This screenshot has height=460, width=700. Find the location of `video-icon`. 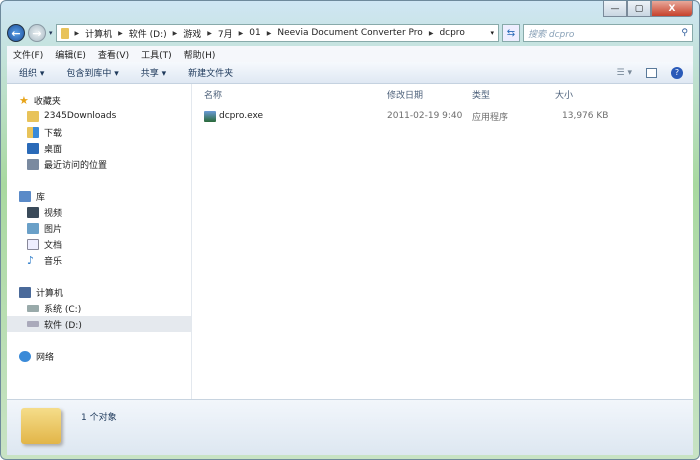

video-icon is located at coordinates (33, 212).